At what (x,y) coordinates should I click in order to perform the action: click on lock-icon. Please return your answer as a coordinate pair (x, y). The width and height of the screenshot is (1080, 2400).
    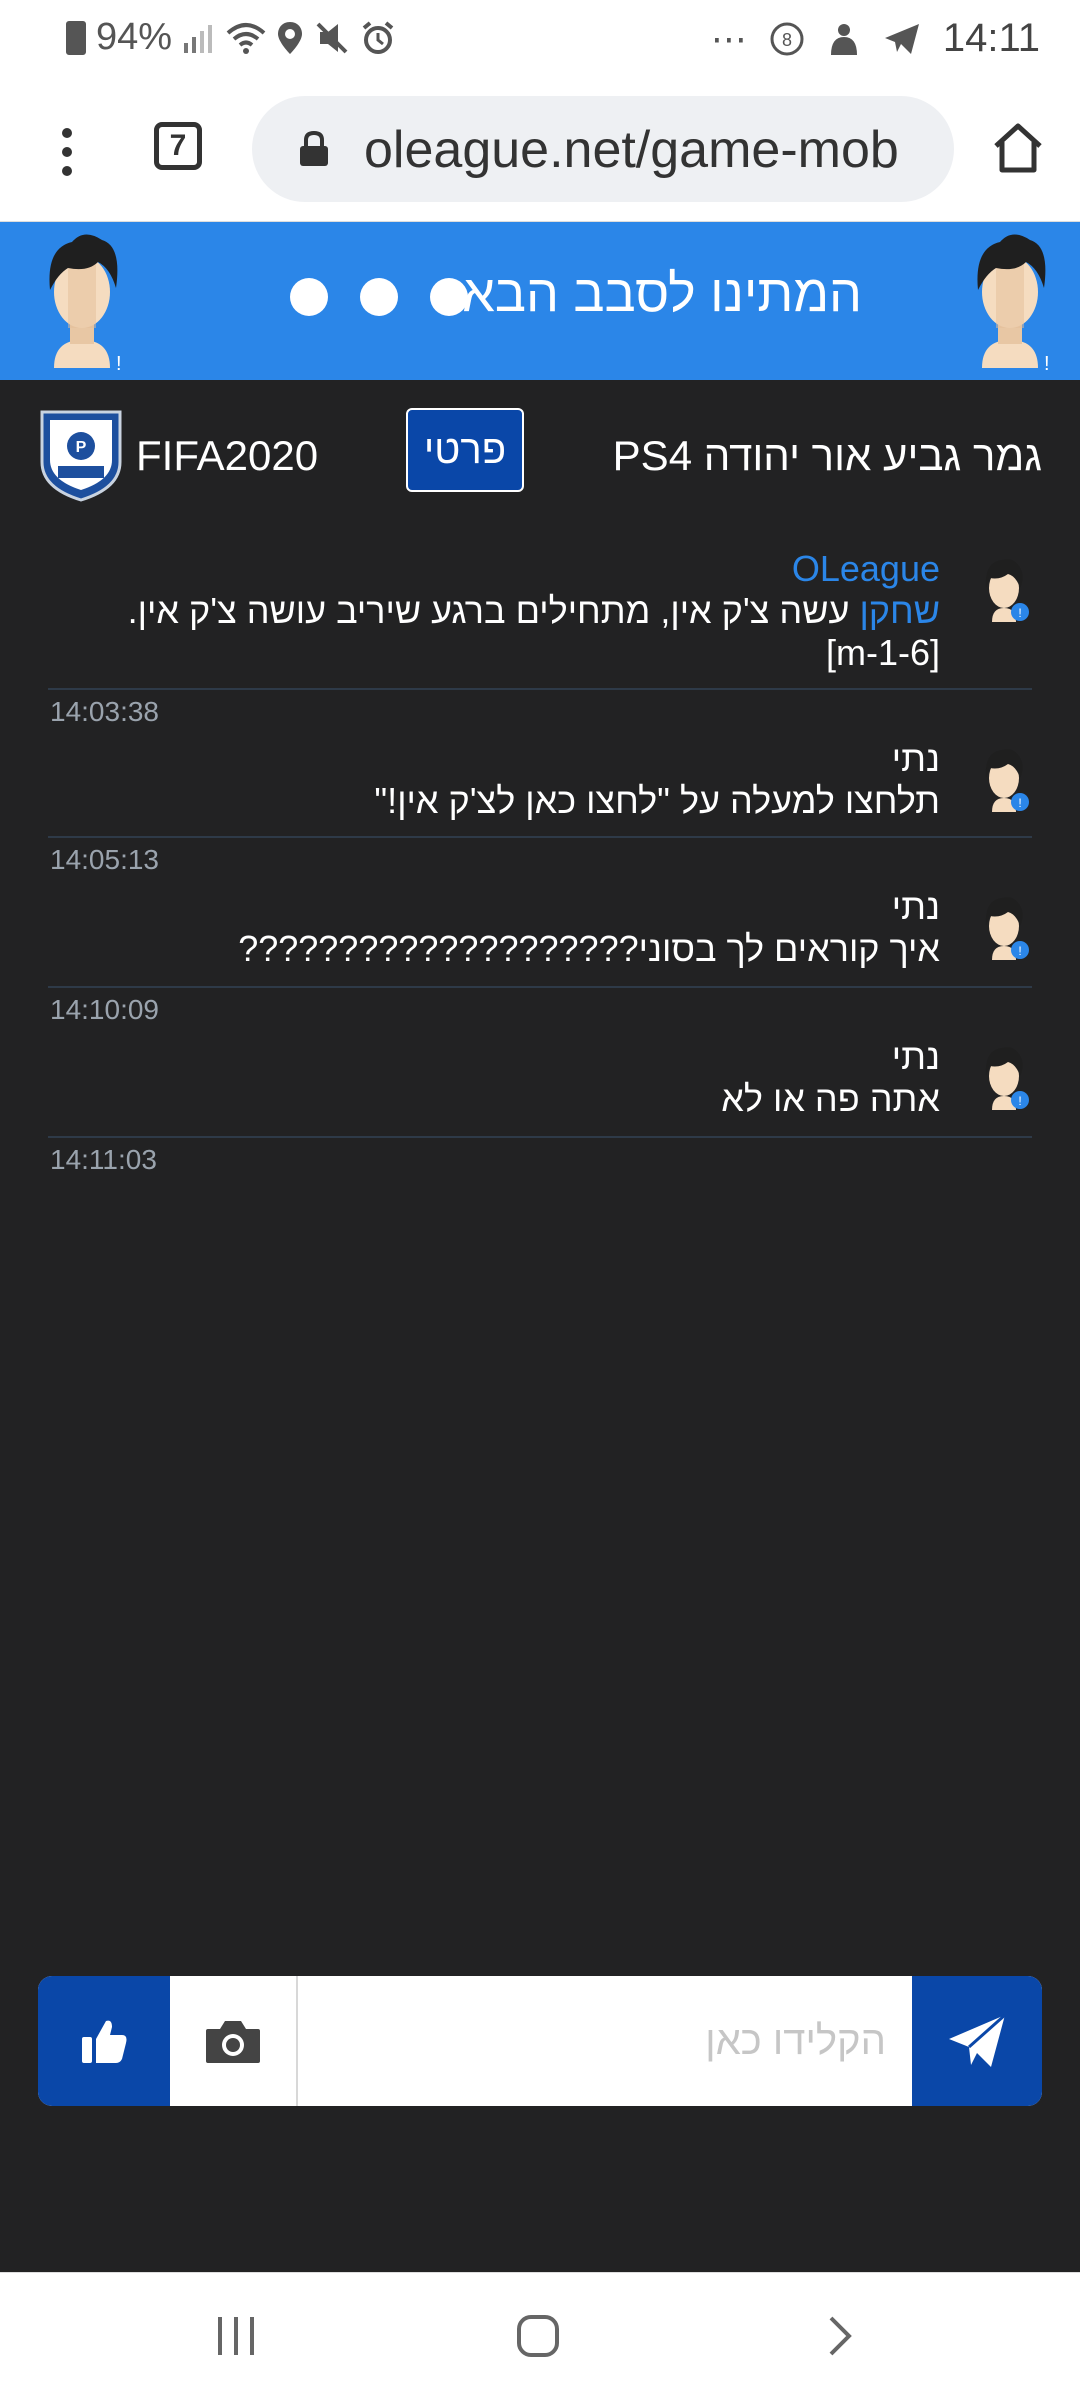
    Looking at the image, I should click on (314, 148).